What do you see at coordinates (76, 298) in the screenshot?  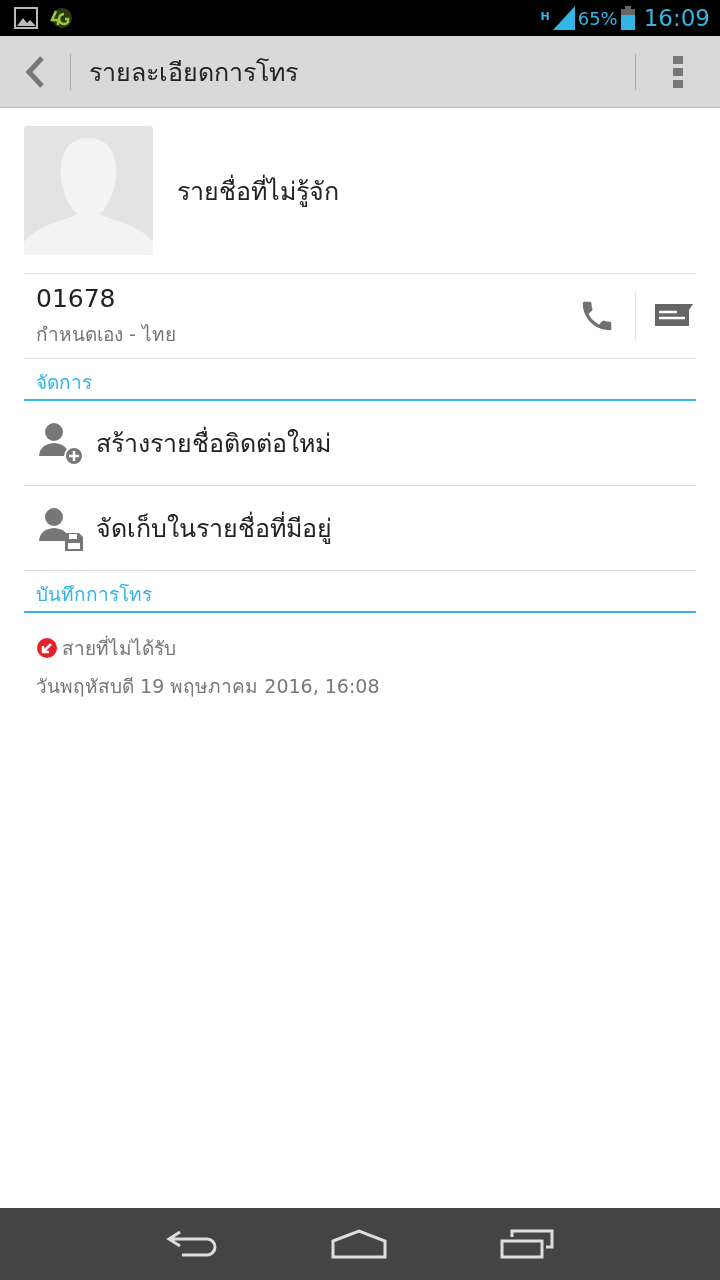 I see `phone-number: 01678` at bounding box center [76, 298].